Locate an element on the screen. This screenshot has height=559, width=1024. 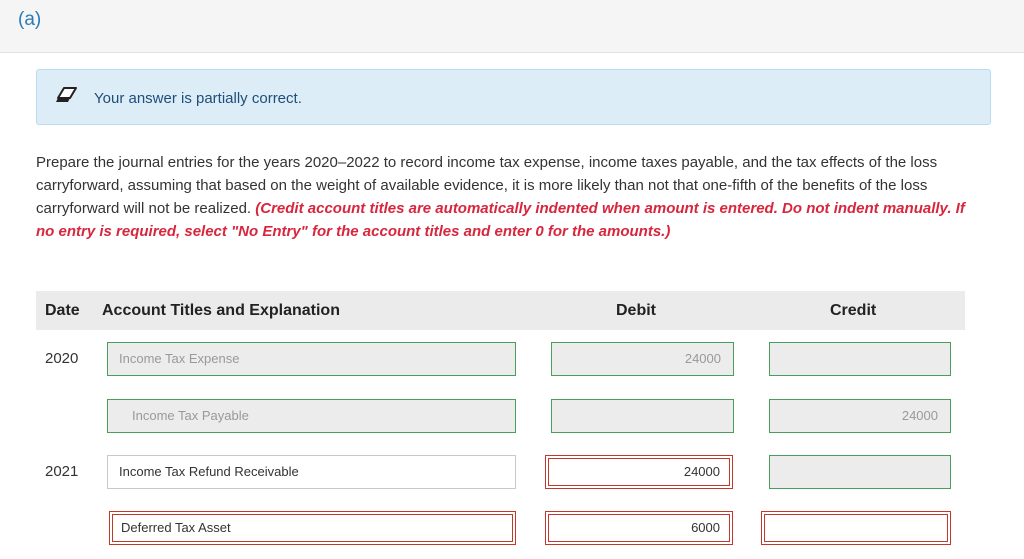
feedback-banner: Your answer is partially correct. is located at coordinates (513, 97).